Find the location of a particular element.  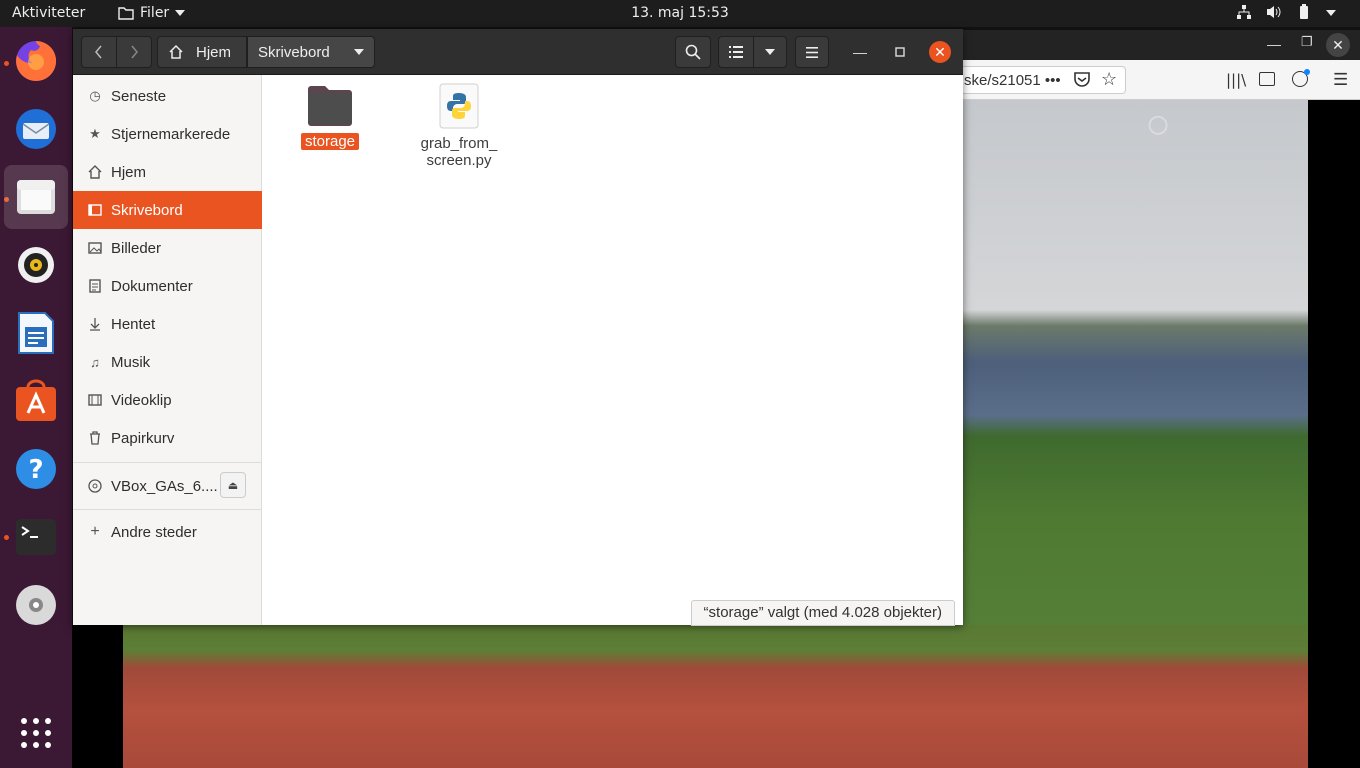

header-bar: Hjem Skrivebord — ✕ is located at coordinates (518, 52).